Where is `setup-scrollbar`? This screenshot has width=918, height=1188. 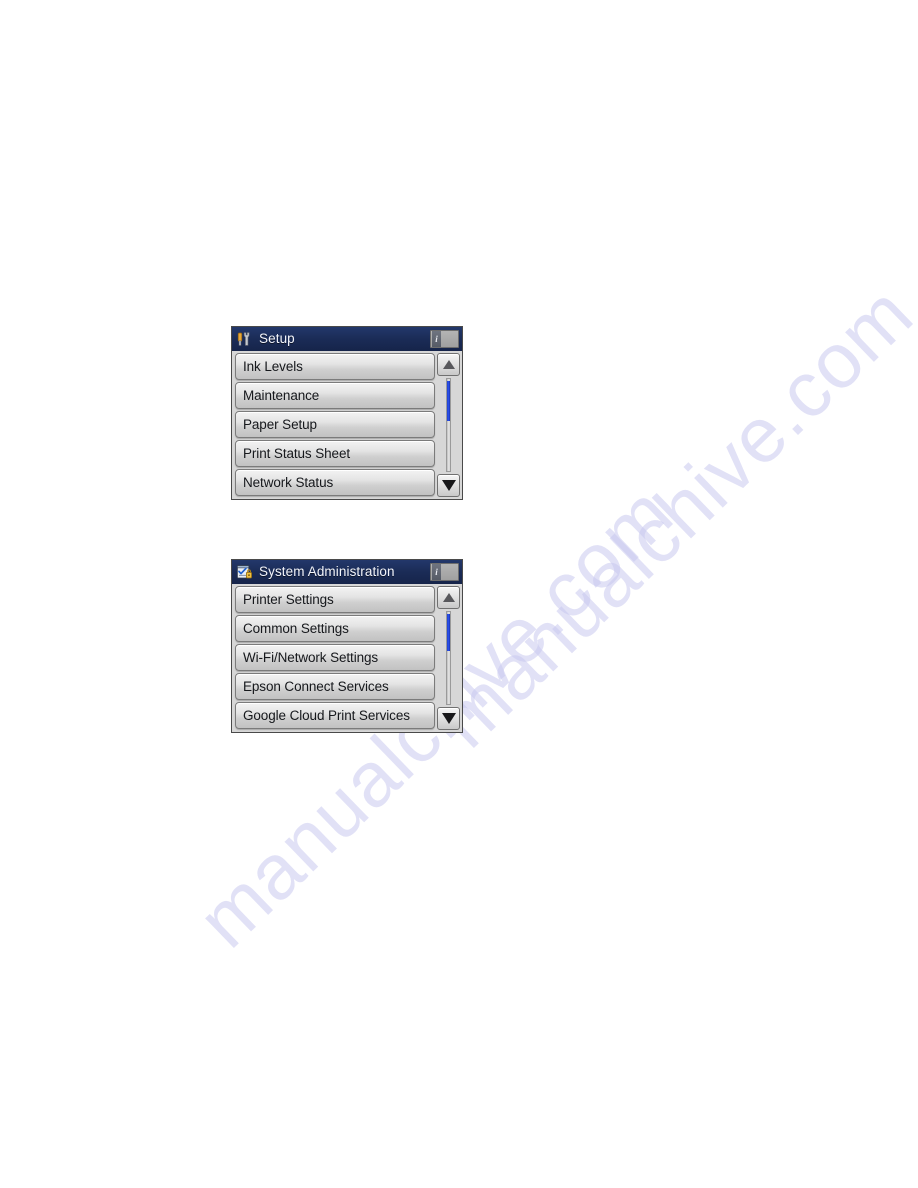 setup-scrollbar is located at coordinates (448, 425).